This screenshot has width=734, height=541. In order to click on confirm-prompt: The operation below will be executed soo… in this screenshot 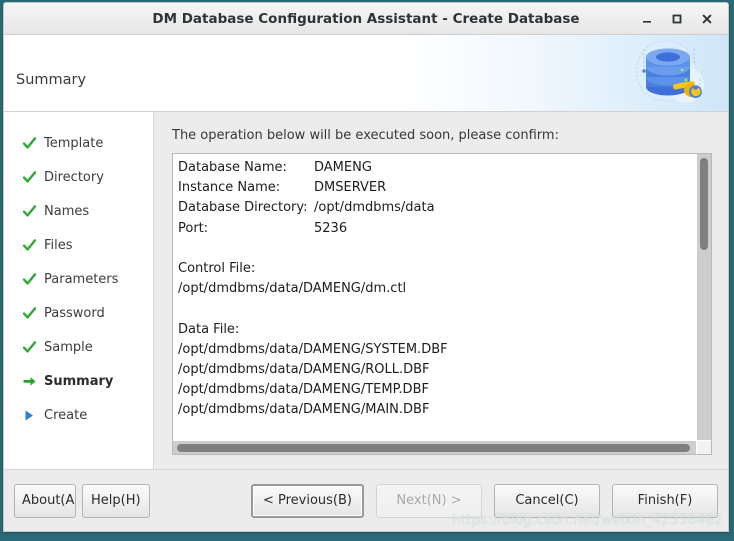, I will do `click(365, 135)`.